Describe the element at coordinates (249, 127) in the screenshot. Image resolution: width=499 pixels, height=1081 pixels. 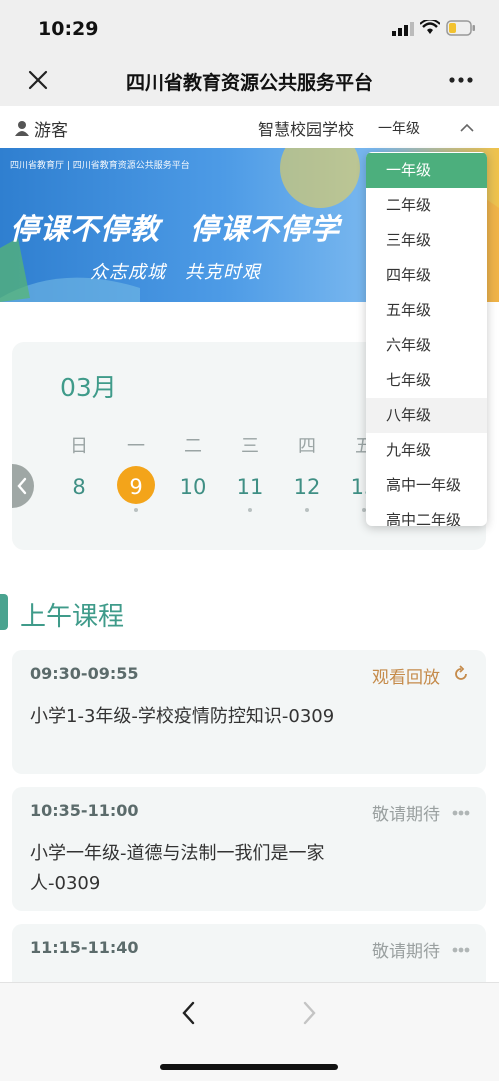
I see `user-bar: 游客 智慧校园学校 一年级` at that location.